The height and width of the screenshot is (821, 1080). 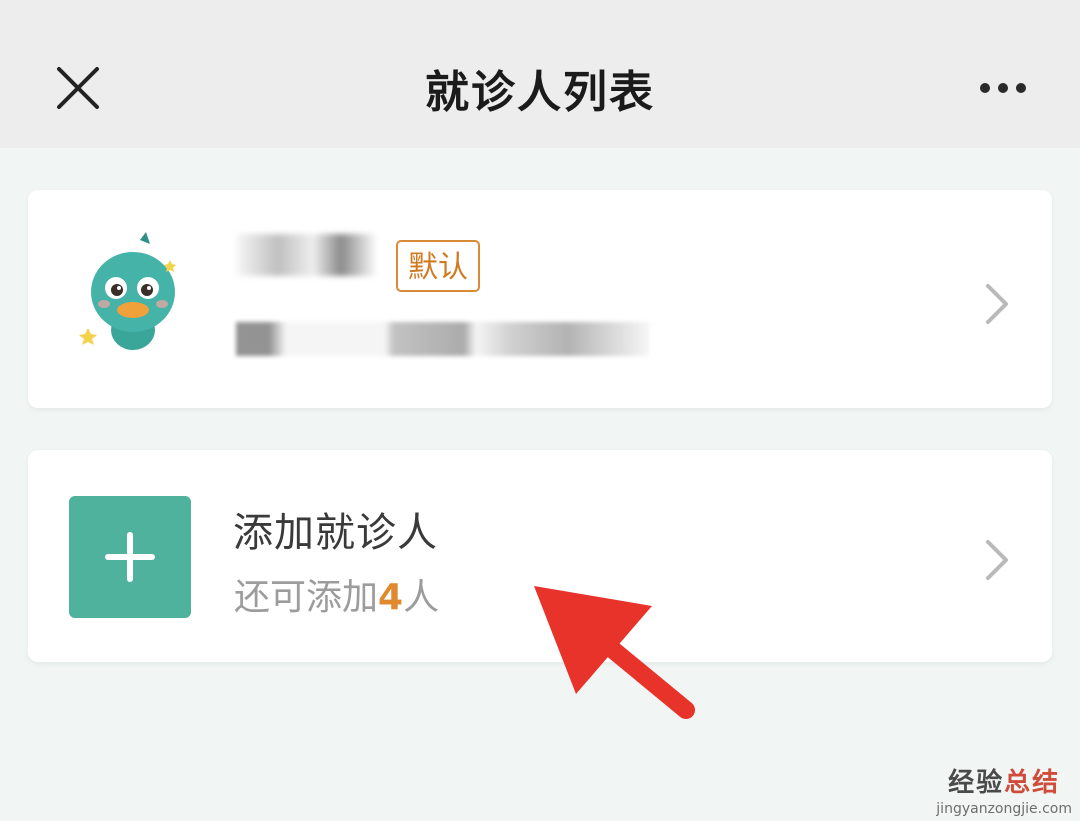 What do you see at coordinates (1032, 783) in the screenshot?
I see `watermark-main-2: 总结` at bounding box center [1032, 783].